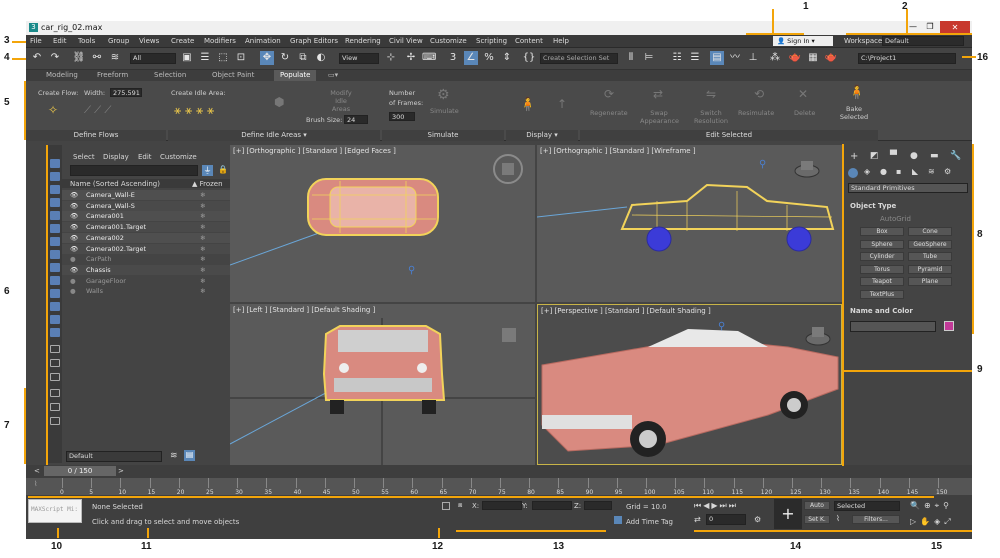 The image size is (1000, 558). Describe the element at coordinates (86, 41) in the screenshot. I see `menu-tools: Tools` at that location.